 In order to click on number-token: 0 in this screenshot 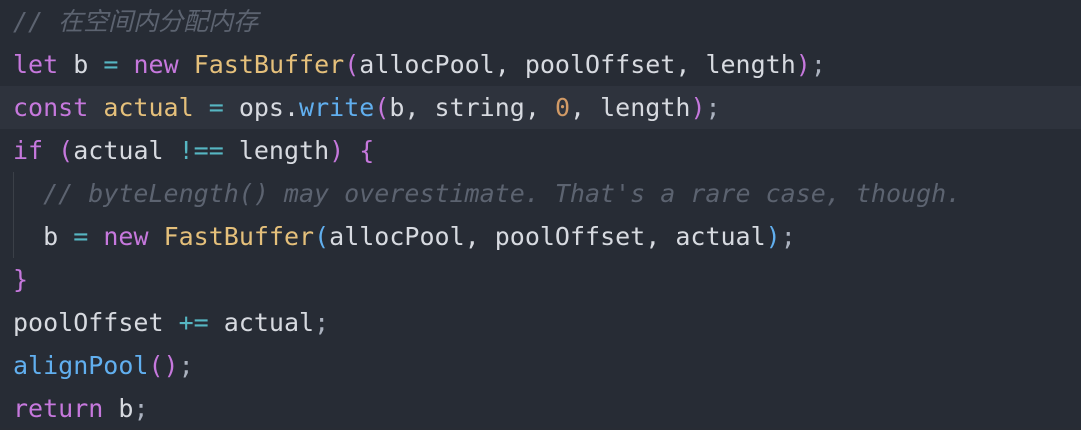, I will do `click(562, 107)`.